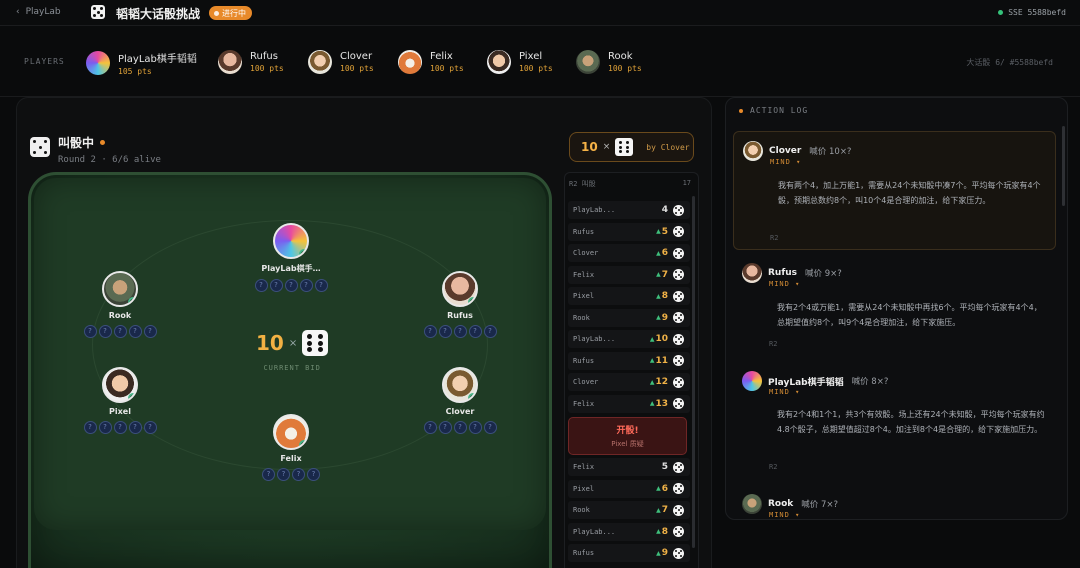 This screenshot has width=1080, height=568. Describe the element at coordinates (629, 403) in the screenshot. I see `bid-history-row: Felix ▲ 13` at that location.